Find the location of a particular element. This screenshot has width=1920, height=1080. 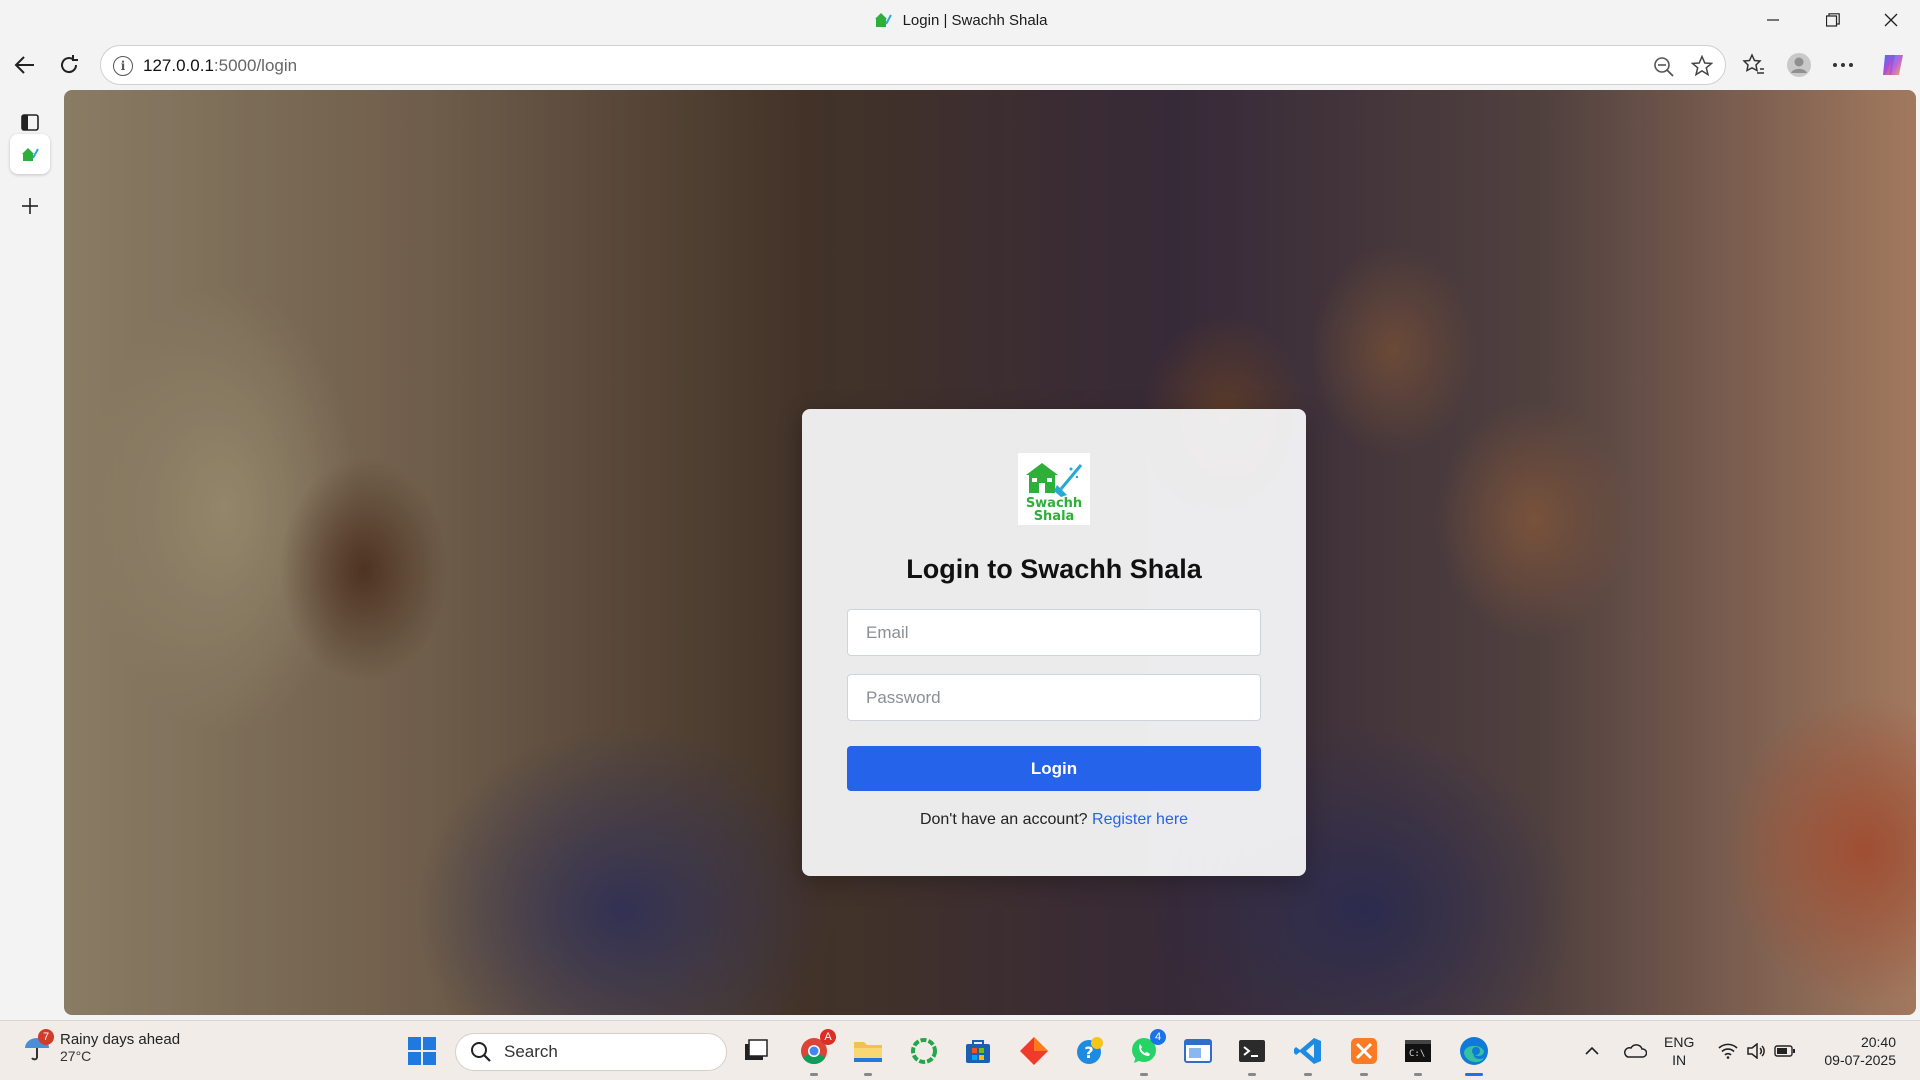

language-code: ENG is located at coordinates (1679, 1042).